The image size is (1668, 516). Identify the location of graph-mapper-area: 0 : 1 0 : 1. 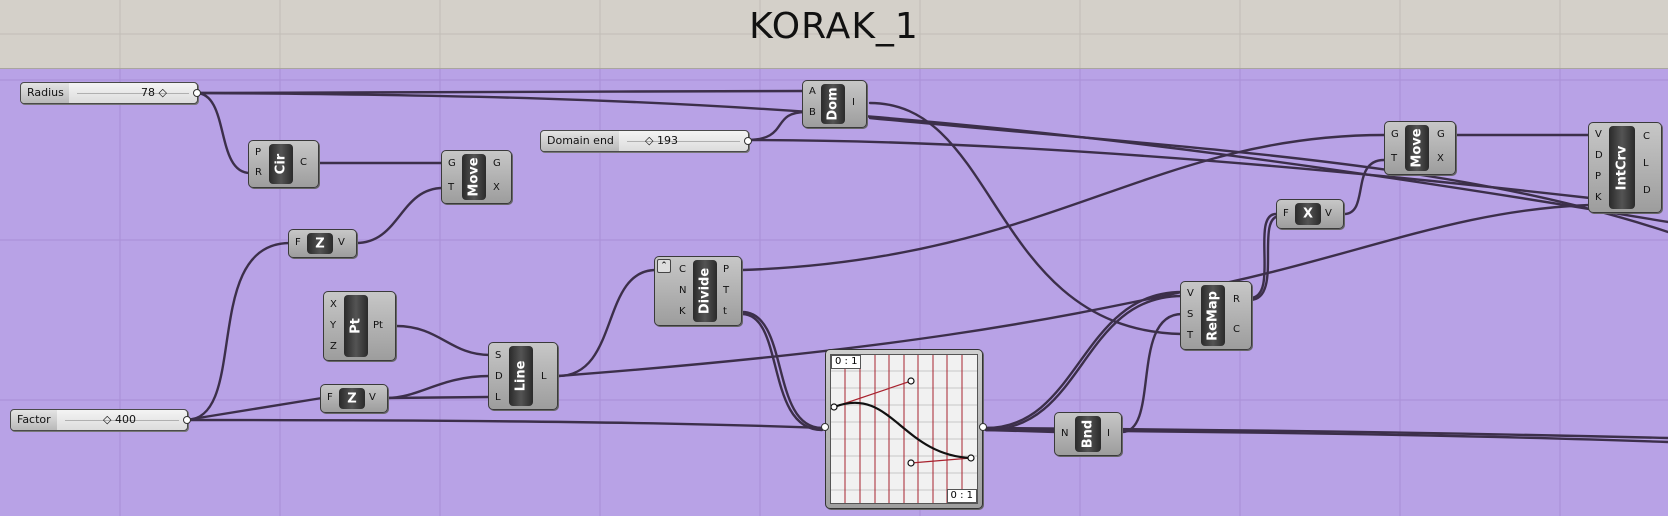
(904, 429).